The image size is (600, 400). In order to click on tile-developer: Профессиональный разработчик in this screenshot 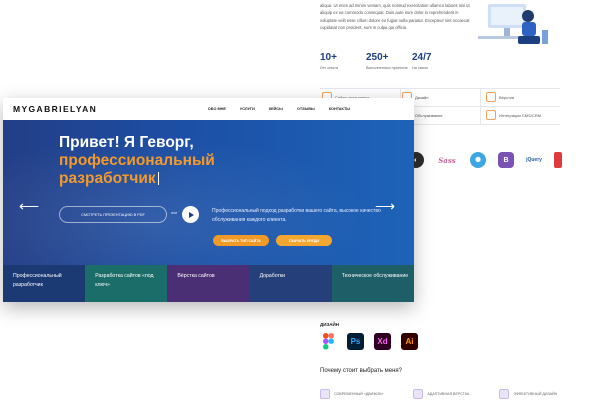, I will do `click(44, 283)`.